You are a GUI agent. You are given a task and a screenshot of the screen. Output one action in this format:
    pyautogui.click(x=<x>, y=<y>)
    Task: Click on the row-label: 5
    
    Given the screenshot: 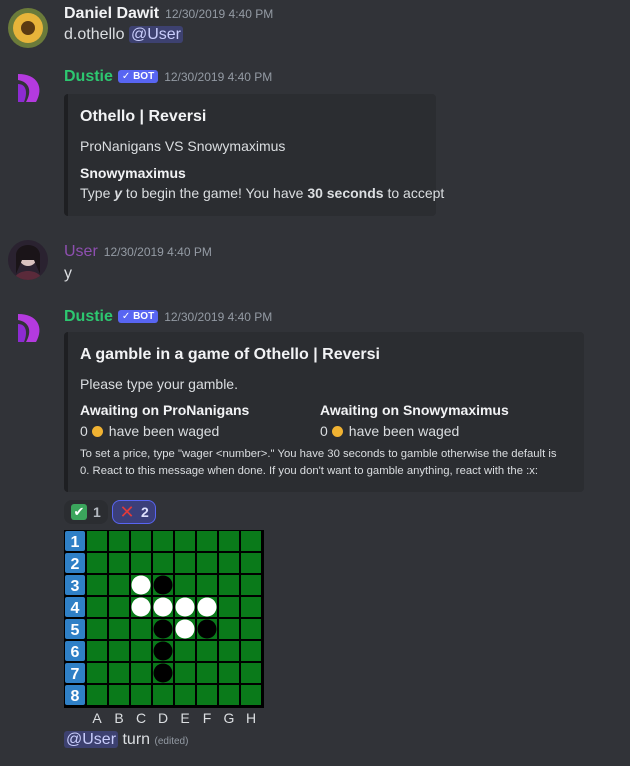 What is the action you would take?
    pyautogui.click(x=75, y=630)
    